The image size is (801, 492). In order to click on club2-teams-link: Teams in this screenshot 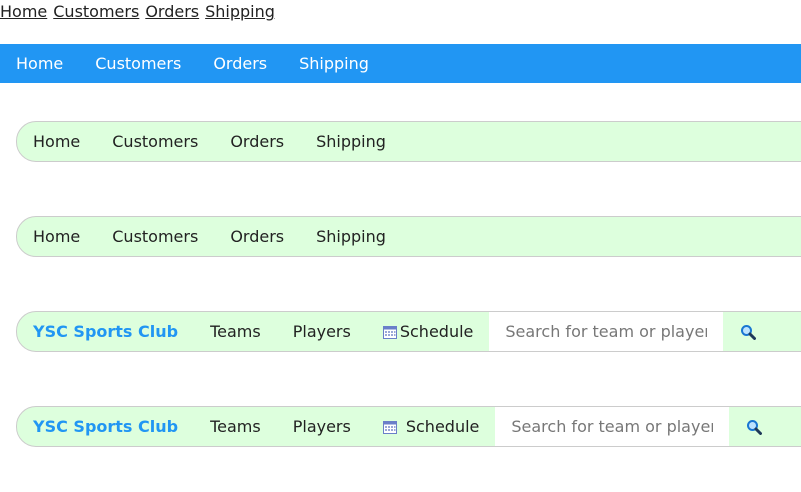, I will do `click(235, 426)`.